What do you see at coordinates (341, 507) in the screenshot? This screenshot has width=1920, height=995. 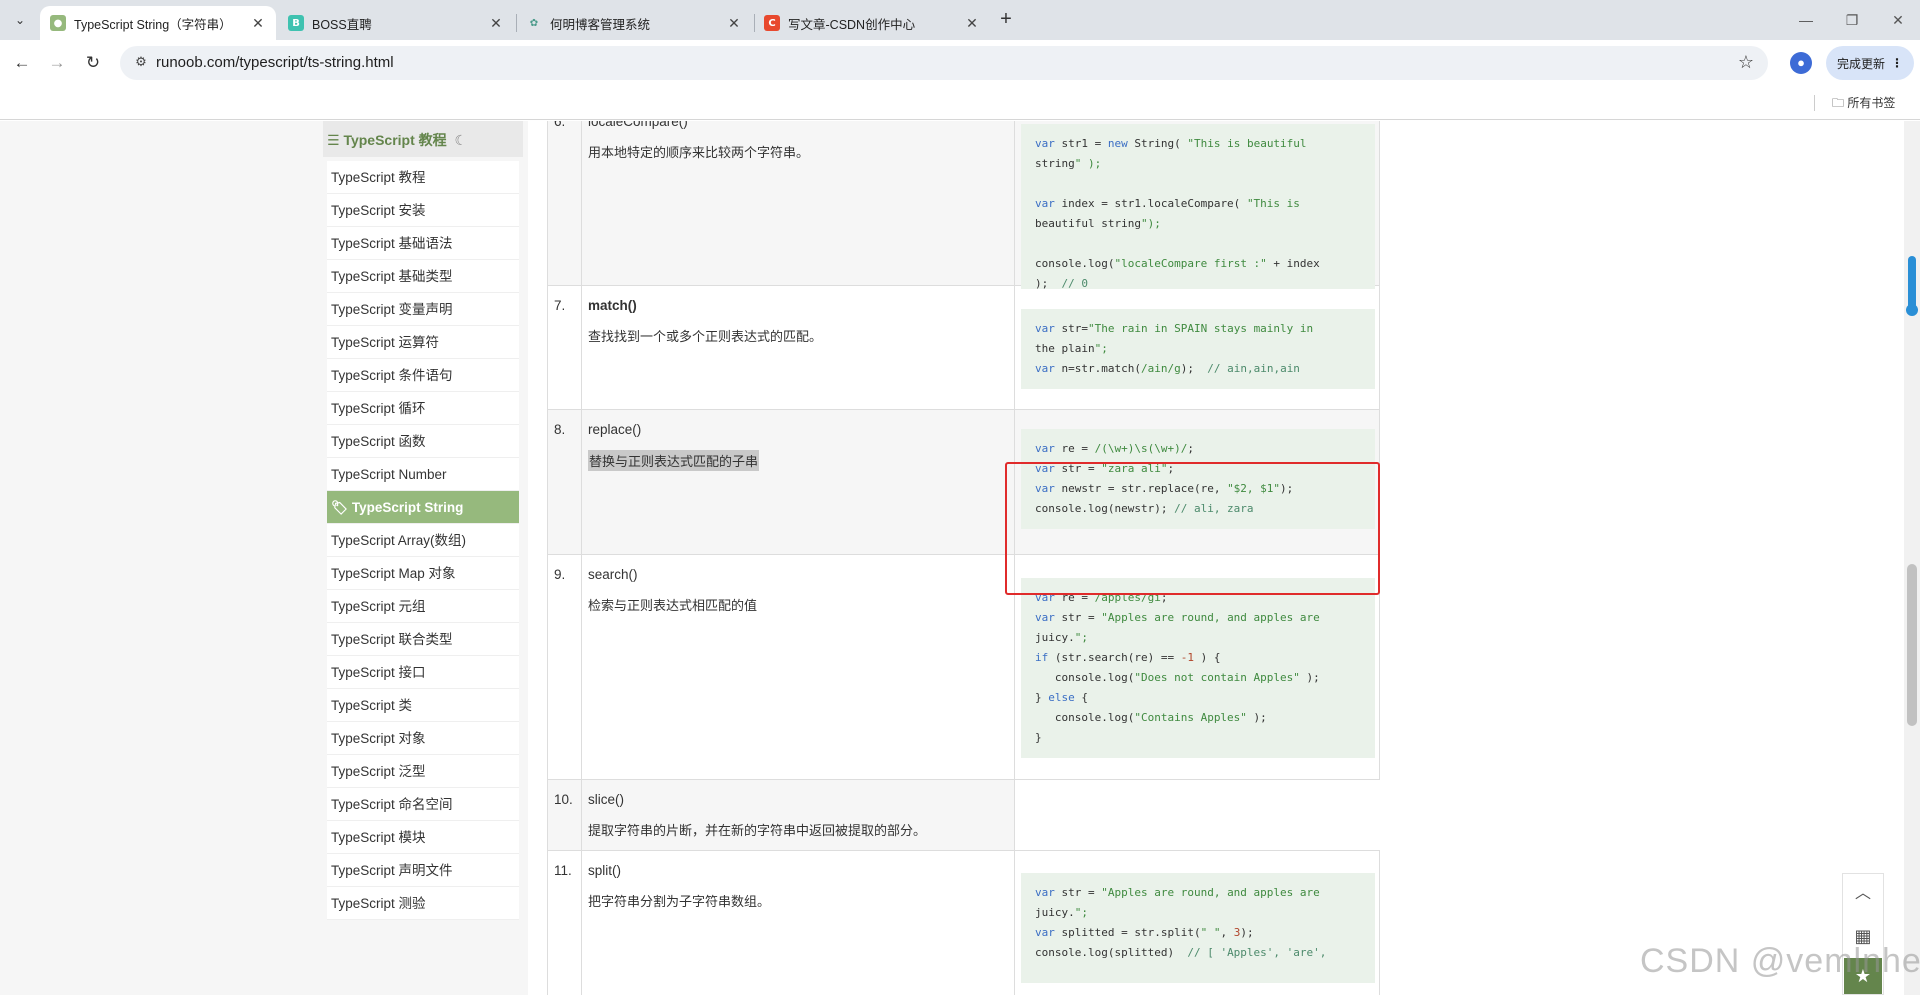 I see `tag-icon: 🏷` at bounding box center [341, 507].